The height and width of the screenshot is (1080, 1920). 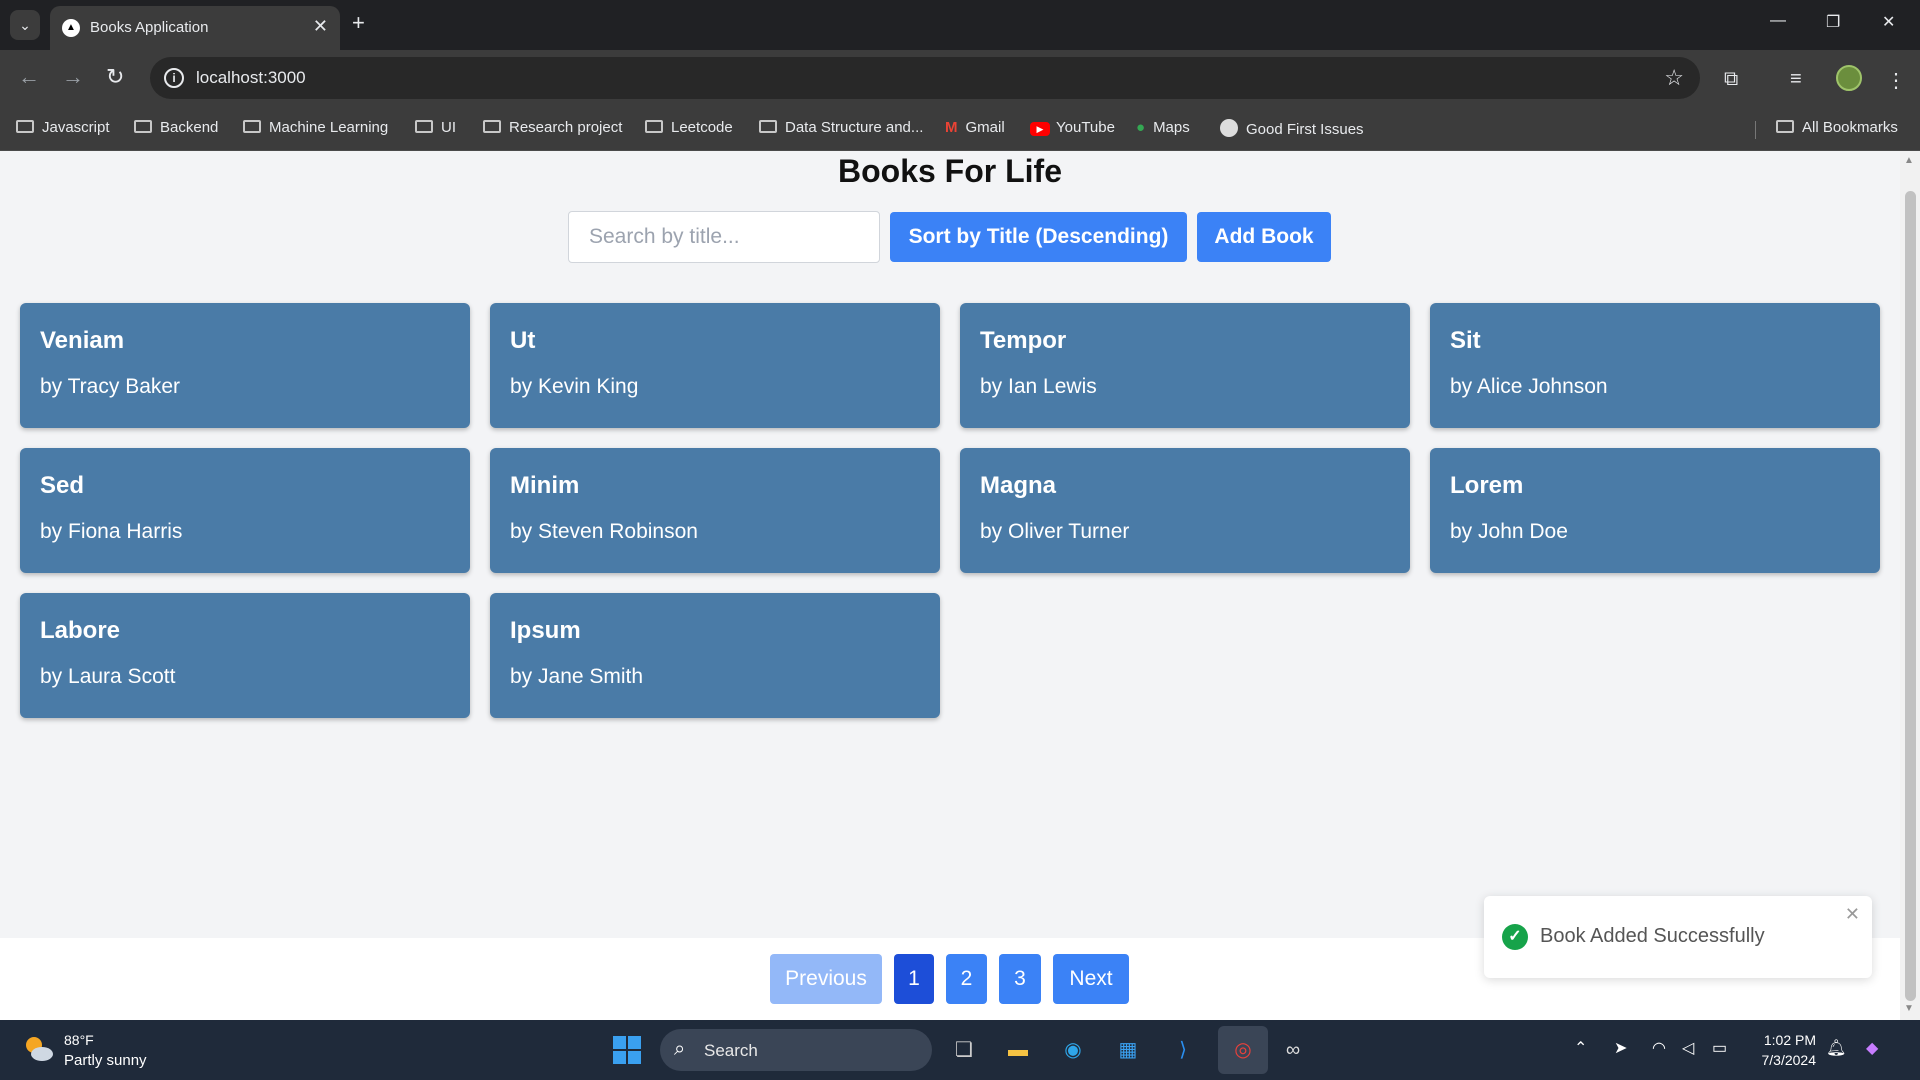 I want to click on battery-icon: ▭, so click(x=1719, y=1048).